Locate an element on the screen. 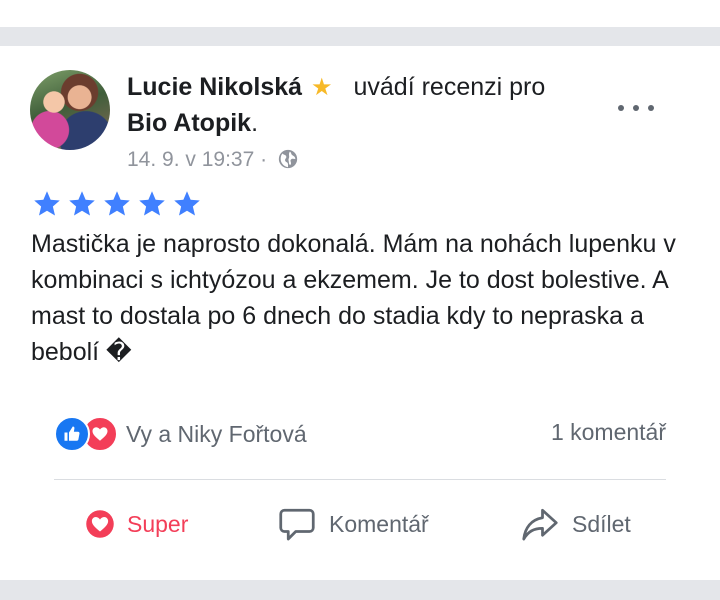  more-options-button is located at coordinates (636, 108).